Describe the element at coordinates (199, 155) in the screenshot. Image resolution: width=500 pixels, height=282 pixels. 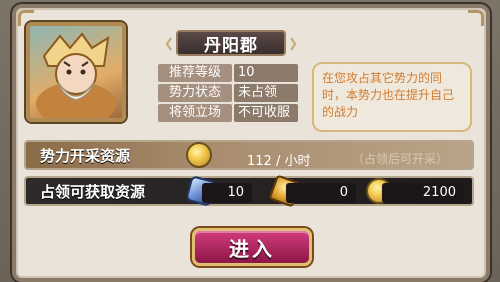
I see `gold-coin-icon` at that location.